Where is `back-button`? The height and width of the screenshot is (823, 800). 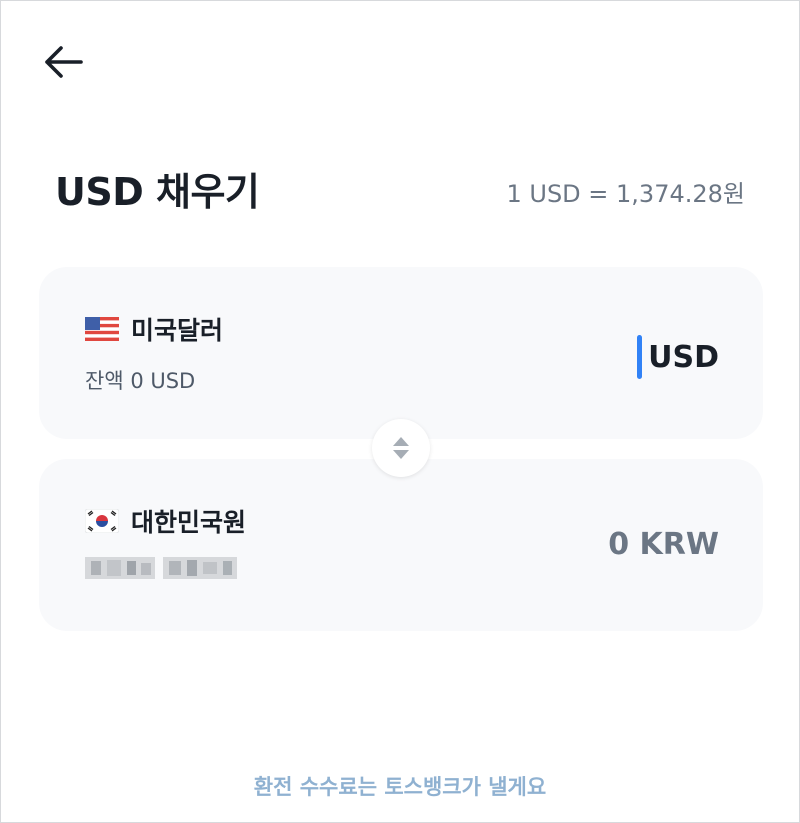 back-button is located at coordinates (63, 62).